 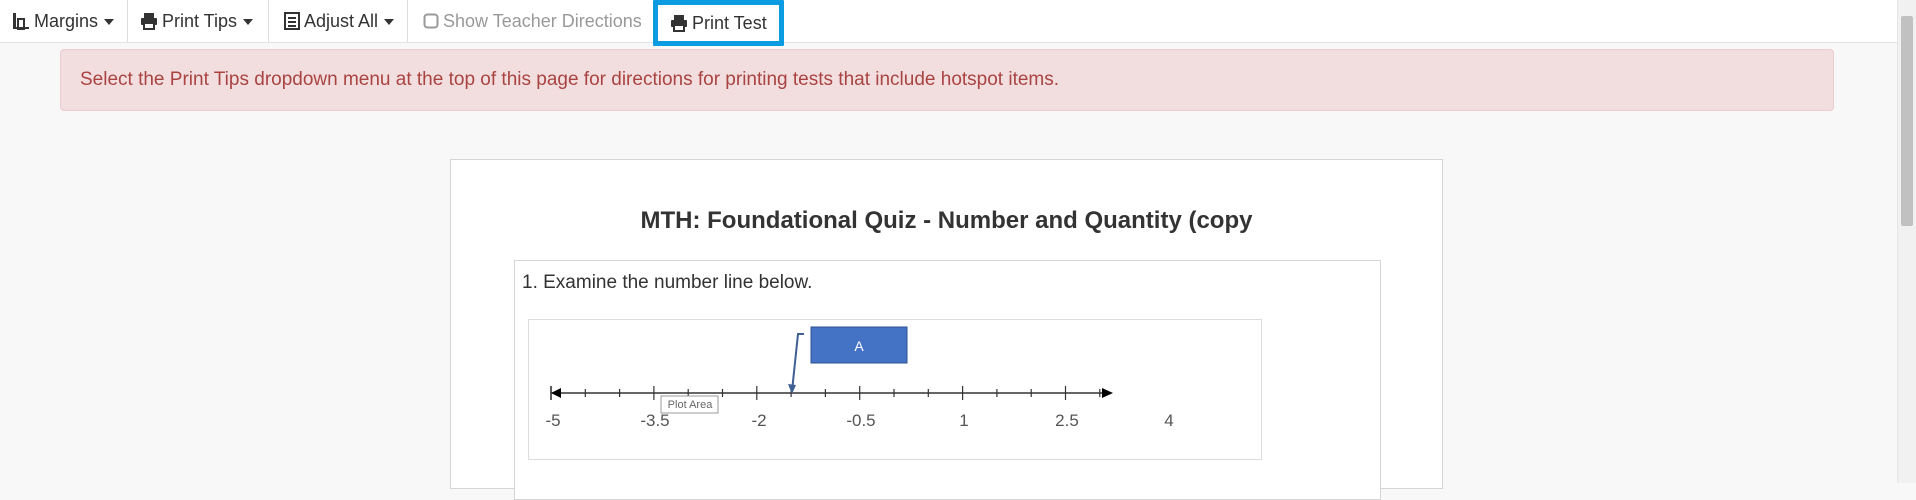 I want to click on margins-icon, so click(x=21, y=21).